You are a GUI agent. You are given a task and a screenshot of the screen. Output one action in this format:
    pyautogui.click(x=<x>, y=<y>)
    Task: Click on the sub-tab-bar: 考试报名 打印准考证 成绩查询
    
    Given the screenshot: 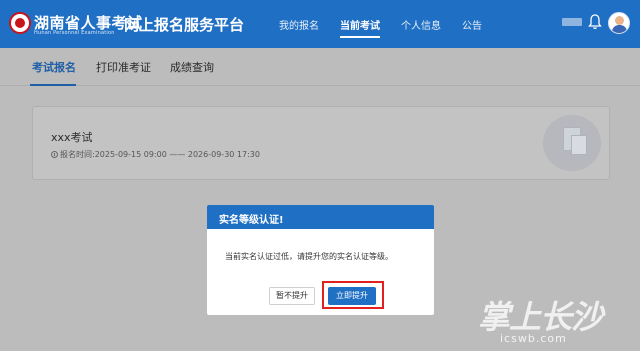 What is the action you would take?
    pyautogui.click(x=320, y=67)
    